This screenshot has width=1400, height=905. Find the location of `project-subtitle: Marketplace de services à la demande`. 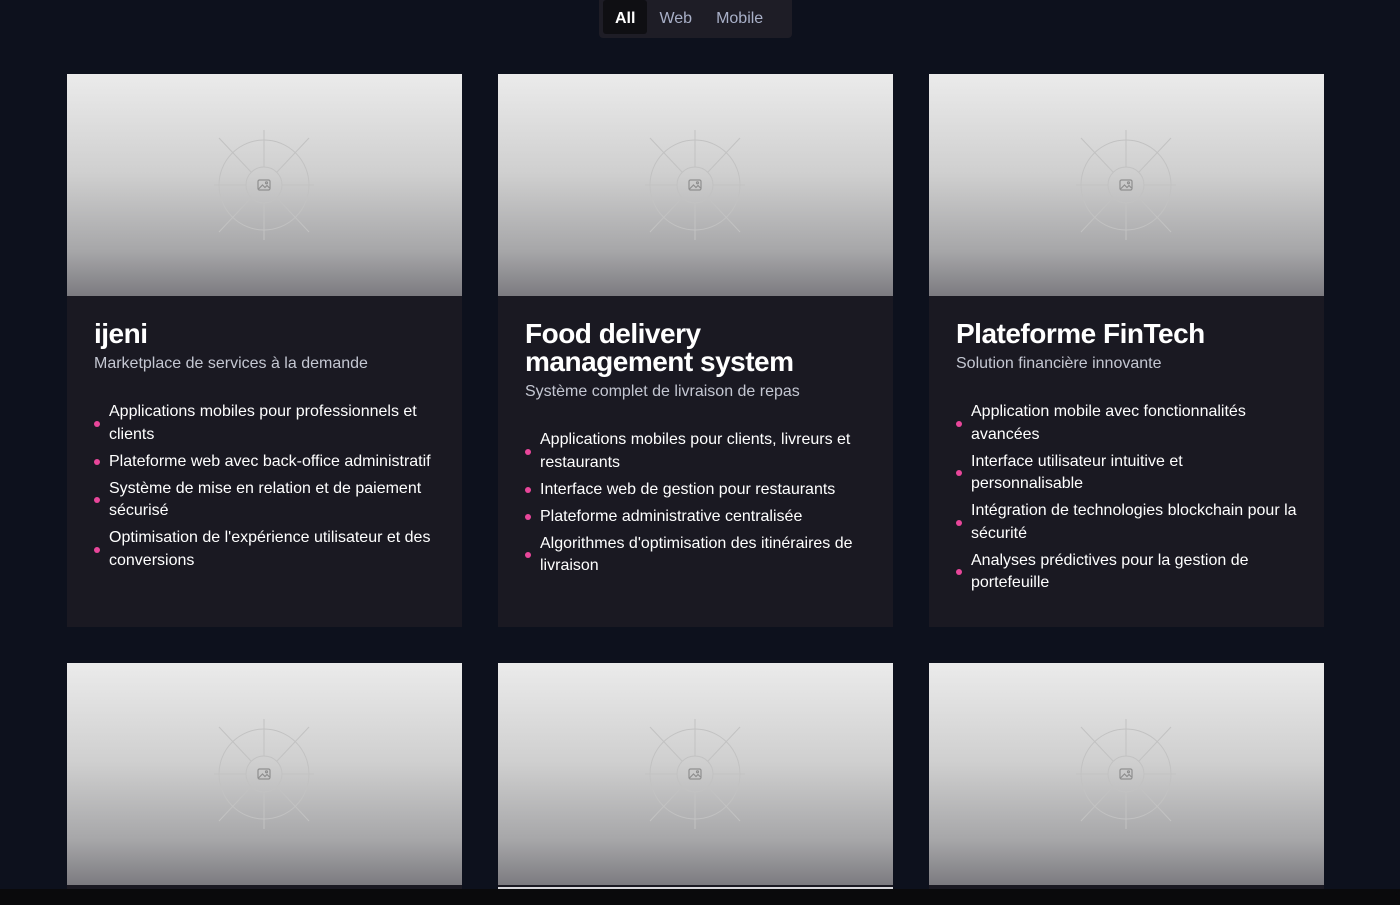

project-subtitle: Marketplace de services à la demande is located at coordinates (231, 363).